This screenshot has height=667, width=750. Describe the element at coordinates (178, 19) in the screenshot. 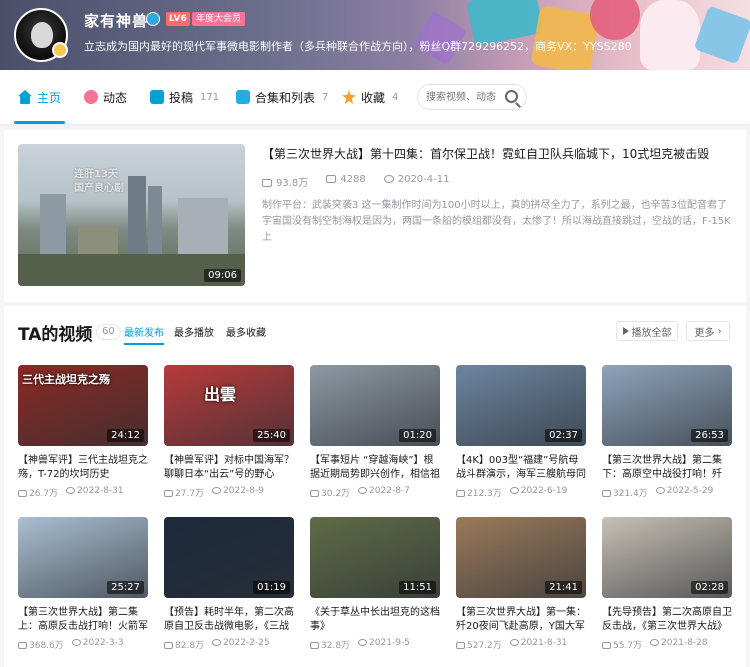

I see `level-badge: LV6` at that location.